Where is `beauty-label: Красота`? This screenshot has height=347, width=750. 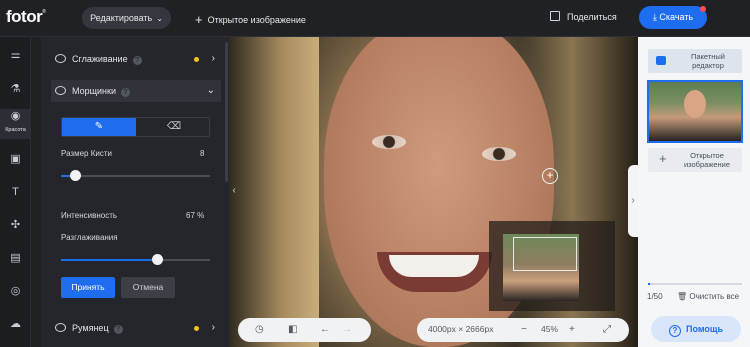 beauty-label: Красота is located at coordinates (15, 130).